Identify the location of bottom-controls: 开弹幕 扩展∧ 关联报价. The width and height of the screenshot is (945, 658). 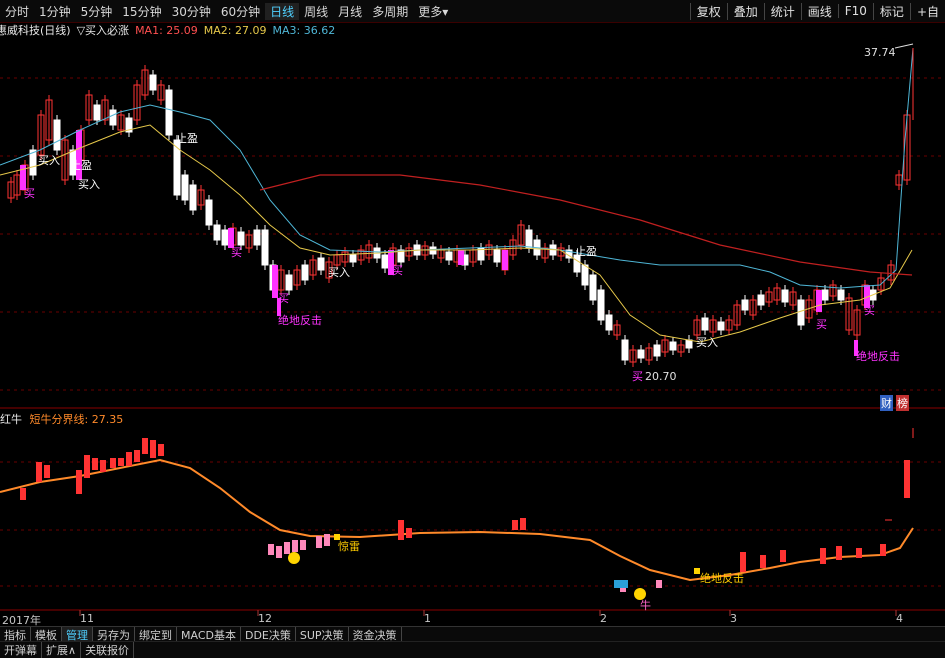
(472, 649).